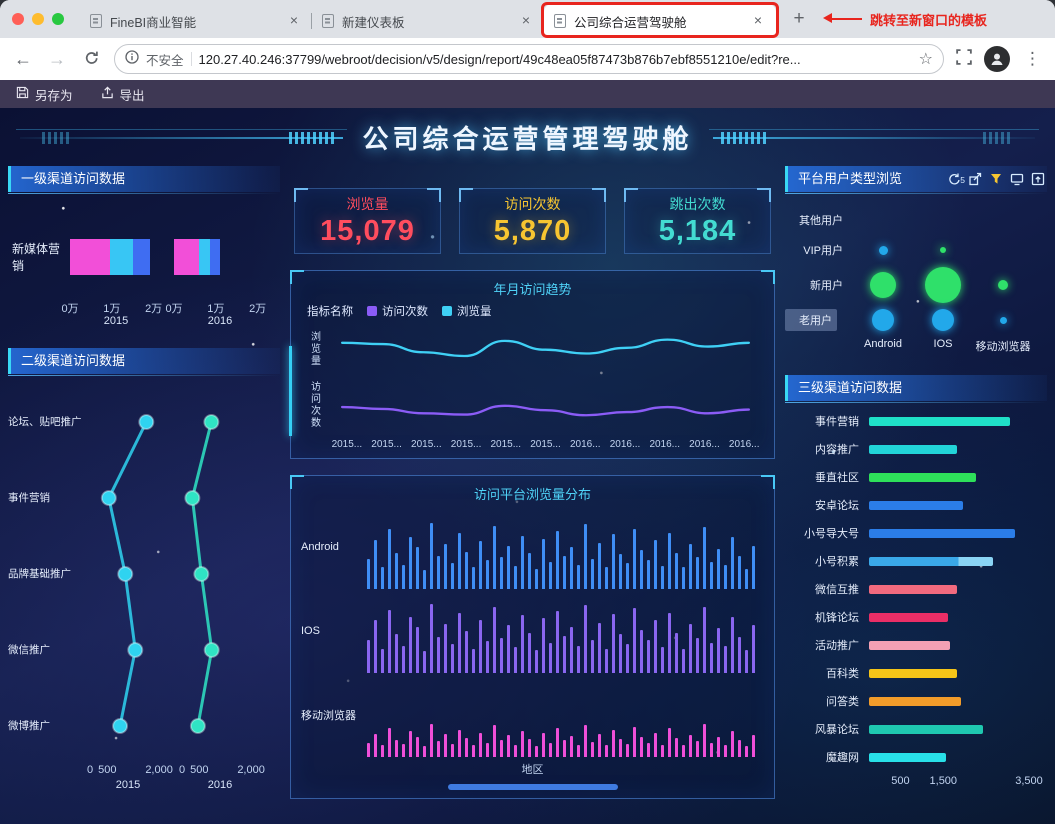 The width and height of the screenshot is (1055, 824). What do you see at coordinates (18, 19) in the screenshot?
I see `close-window-button` at bounding box center [18, 19].